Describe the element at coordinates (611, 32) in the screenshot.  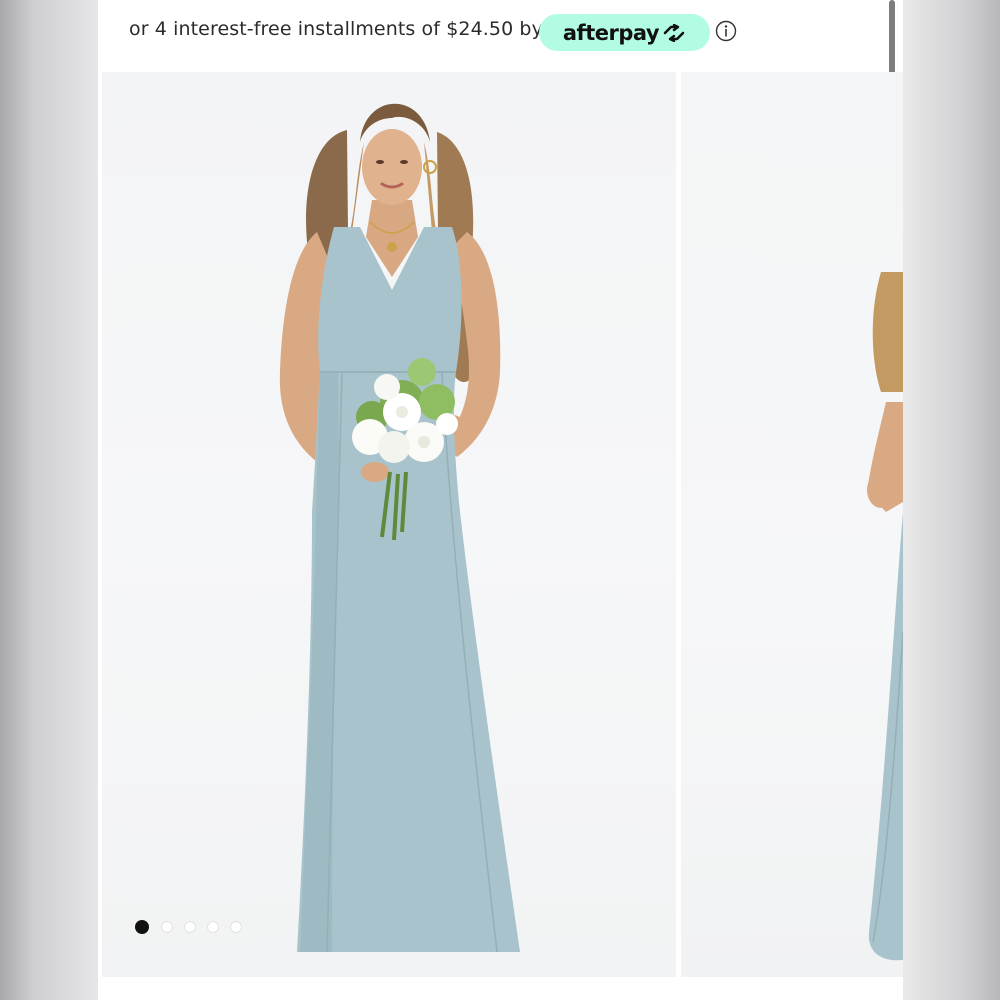
I see `afterpay-logo: afterpay` at that location.